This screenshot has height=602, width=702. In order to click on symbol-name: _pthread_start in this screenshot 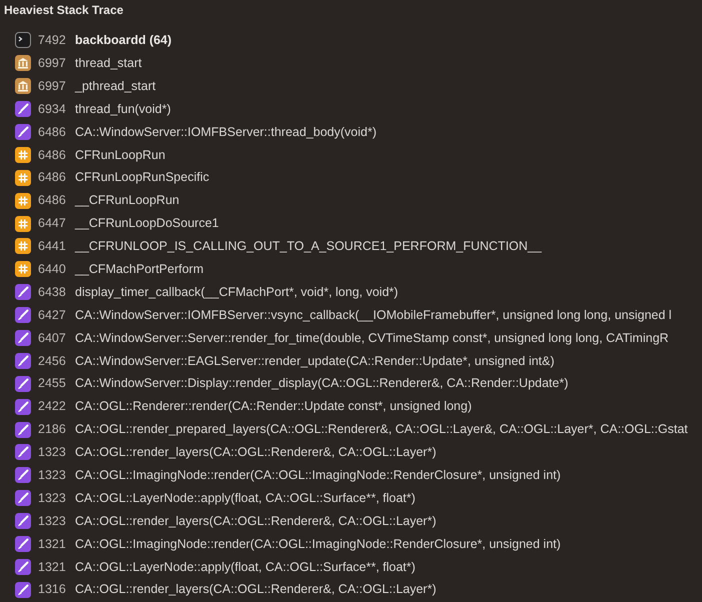, I will do `click(115, 86)`.